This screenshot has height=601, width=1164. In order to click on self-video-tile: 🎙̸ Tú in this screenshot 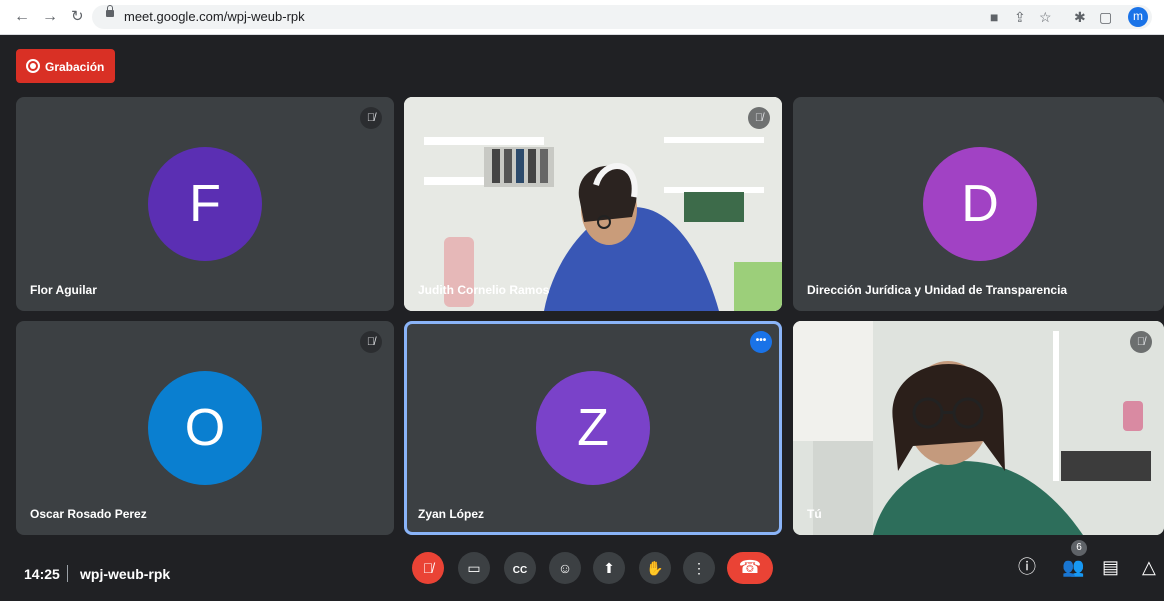, I will do `click(978, 428)`.